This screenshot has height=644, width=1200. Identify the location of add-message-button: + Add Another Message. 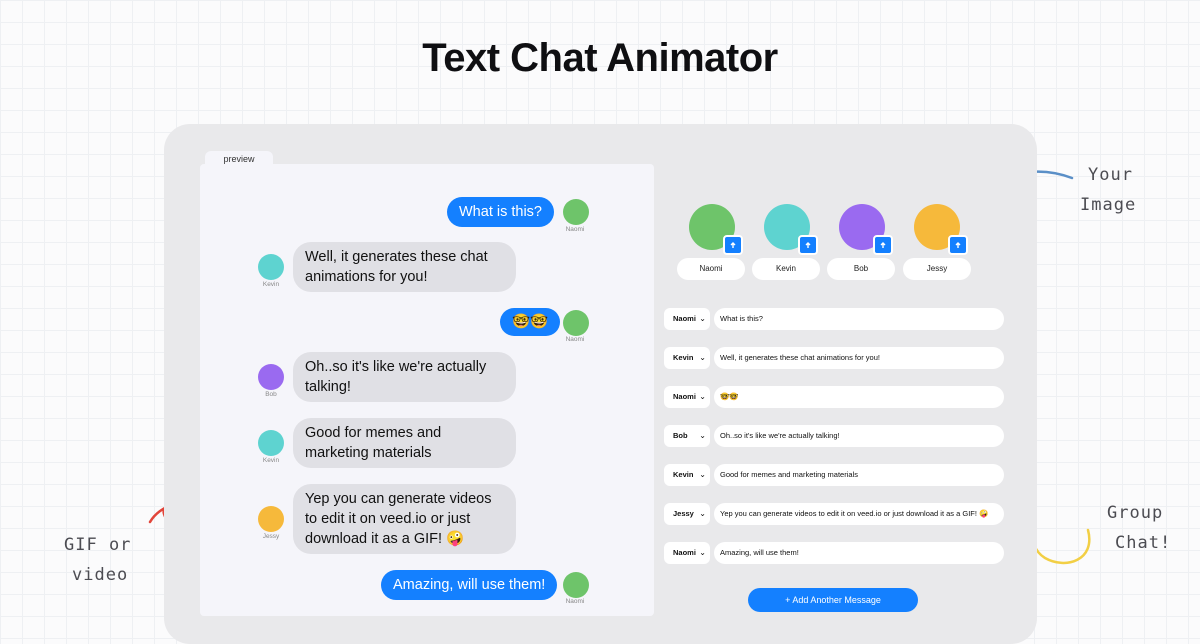
(833, 600).